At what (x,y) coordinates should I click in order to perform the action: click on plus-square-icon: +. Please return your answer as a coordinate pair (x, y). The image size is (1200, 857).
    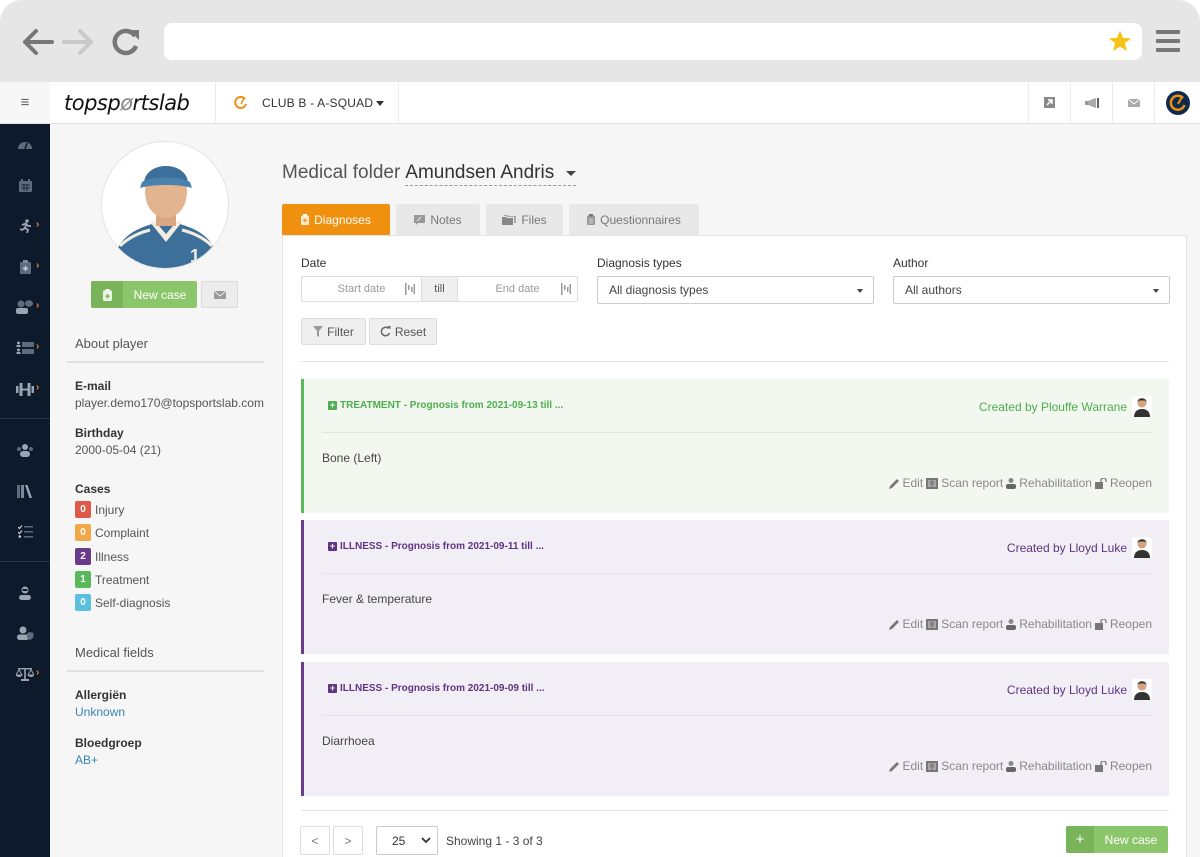
    Looking at the image, I should click on (332, 546).